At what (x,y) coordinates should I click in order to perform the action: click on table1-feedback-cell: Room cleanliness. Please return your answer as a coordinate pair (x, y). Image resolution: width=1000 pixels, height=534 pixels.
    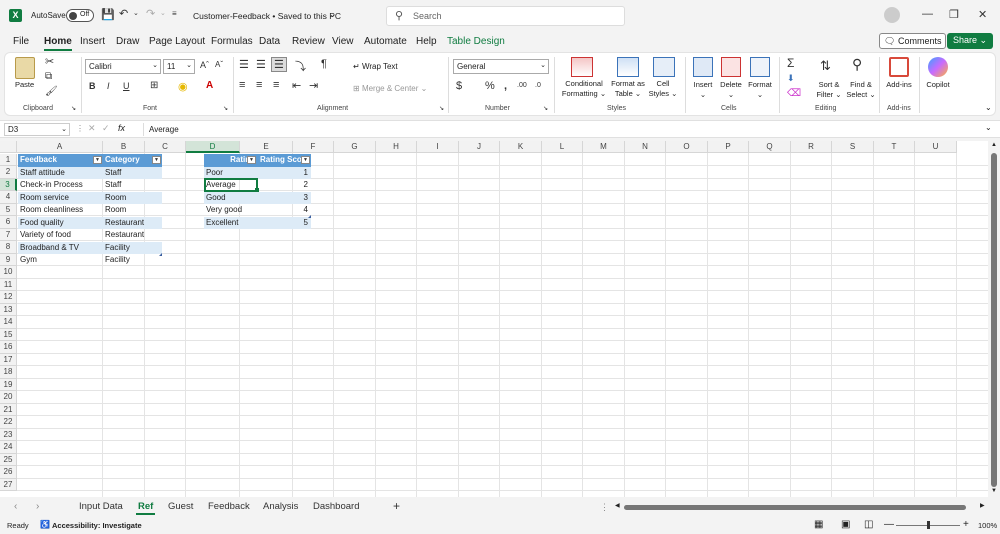
    Looking at the image, I should click on (60, 210).